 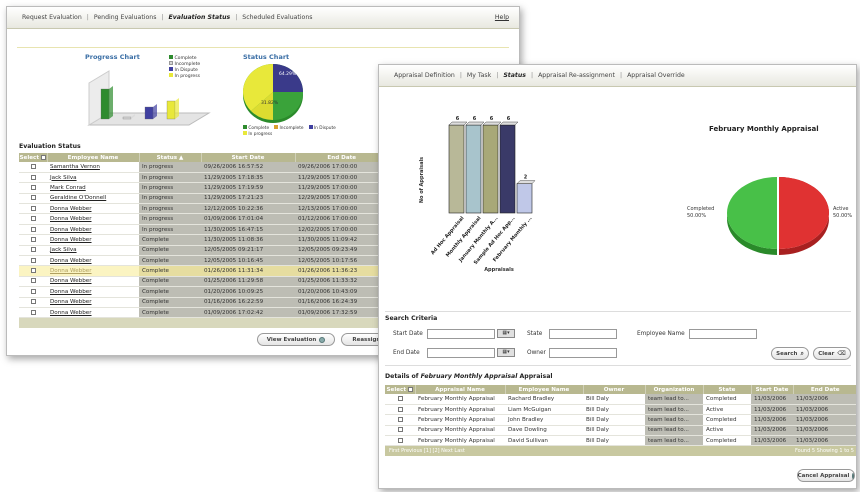 I want to click on nav-evaluation-status: Evaluation Status, so click(x=200, y=17).